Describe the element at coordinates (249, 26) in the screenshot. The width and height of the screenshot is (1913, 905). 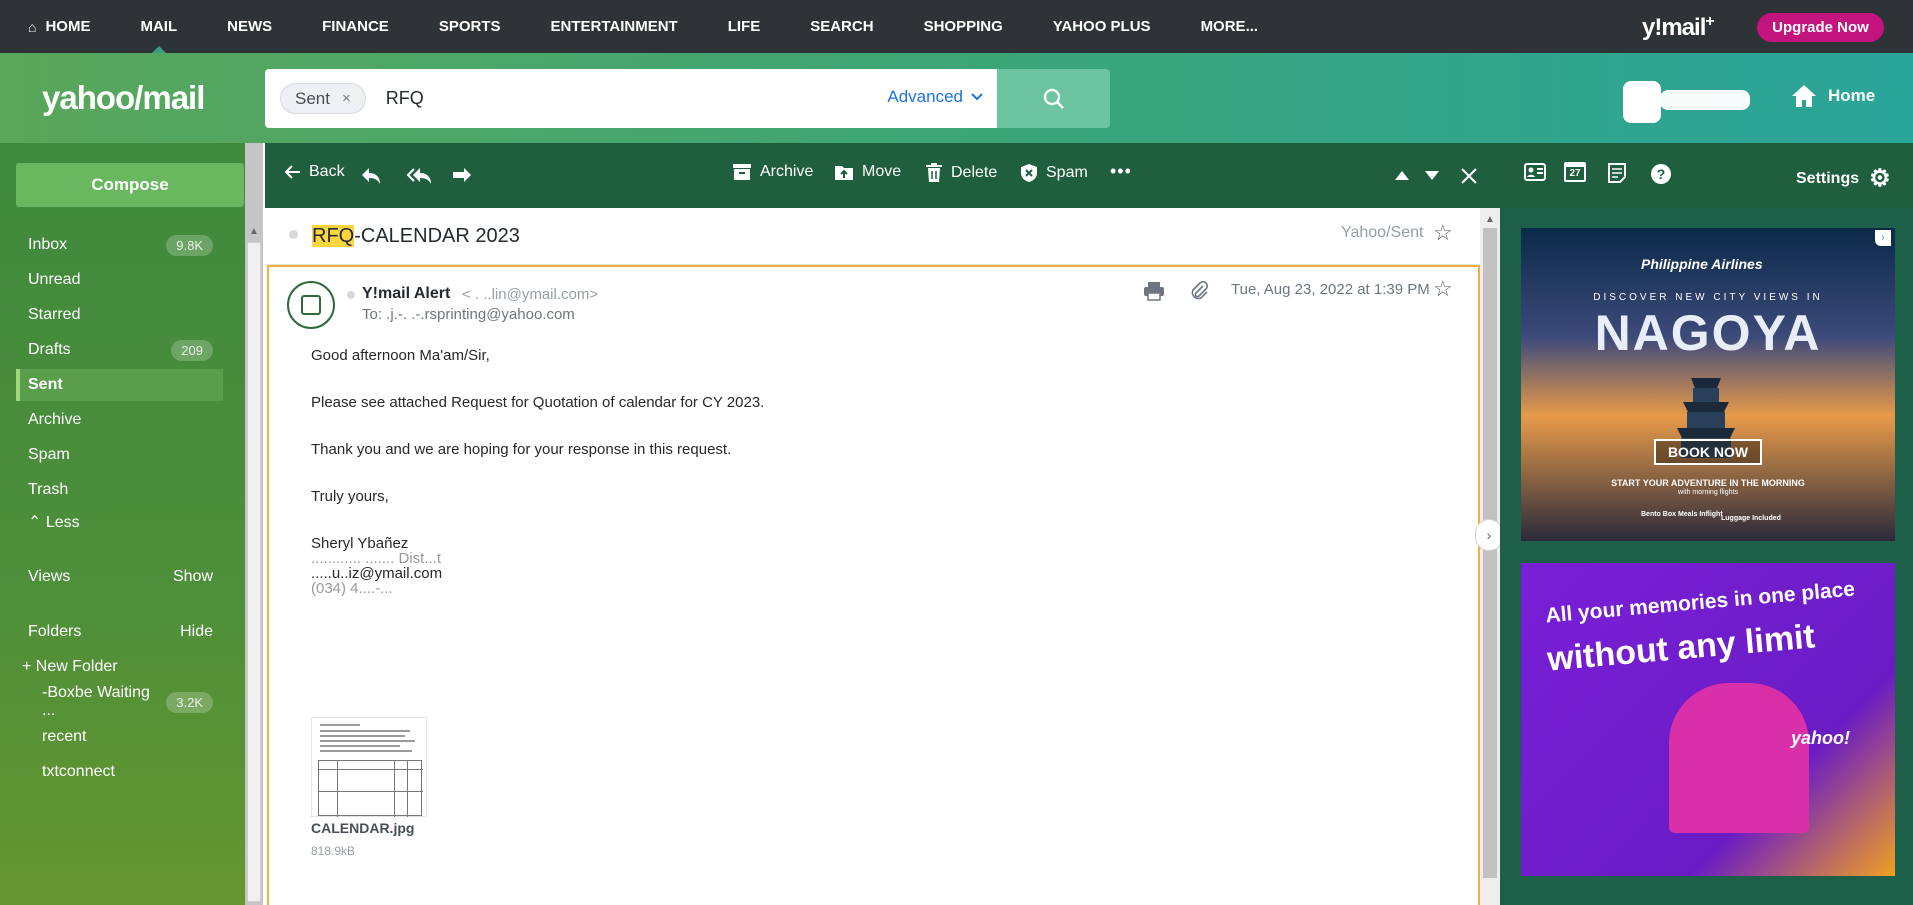
I see `nav-news: NEWS` at that location.